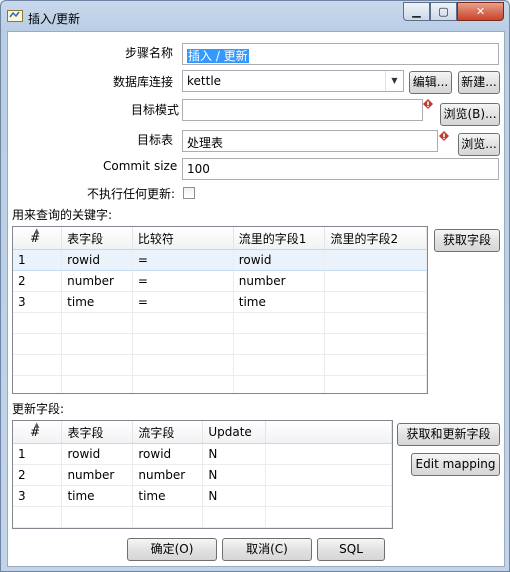  Describe the element at coordinates (443, 11) in the screenshot. I see `maximize-button: ▢` at that location.